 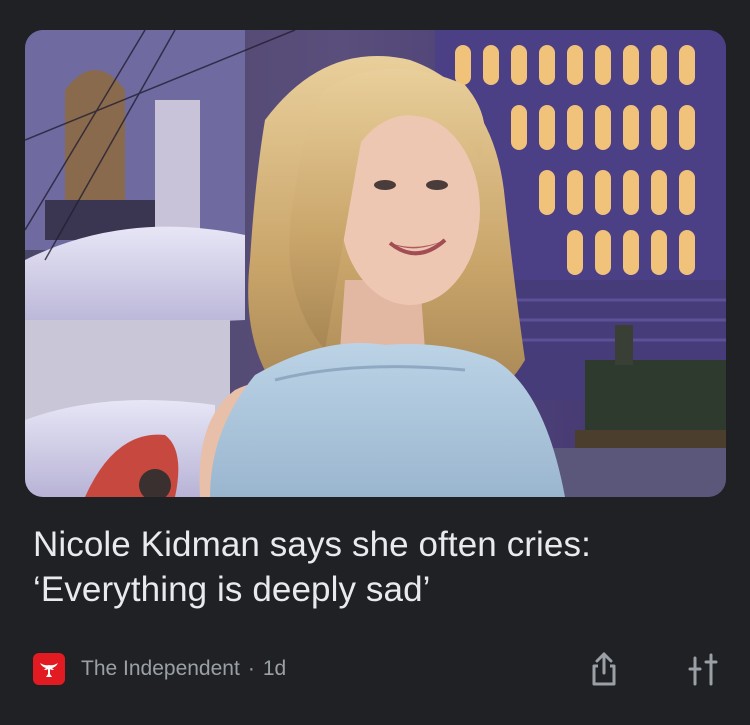 What do you see at coordinates (274, 668) in the screenshot?
I see `article-age: 1d` at bounding box center [274, 668].